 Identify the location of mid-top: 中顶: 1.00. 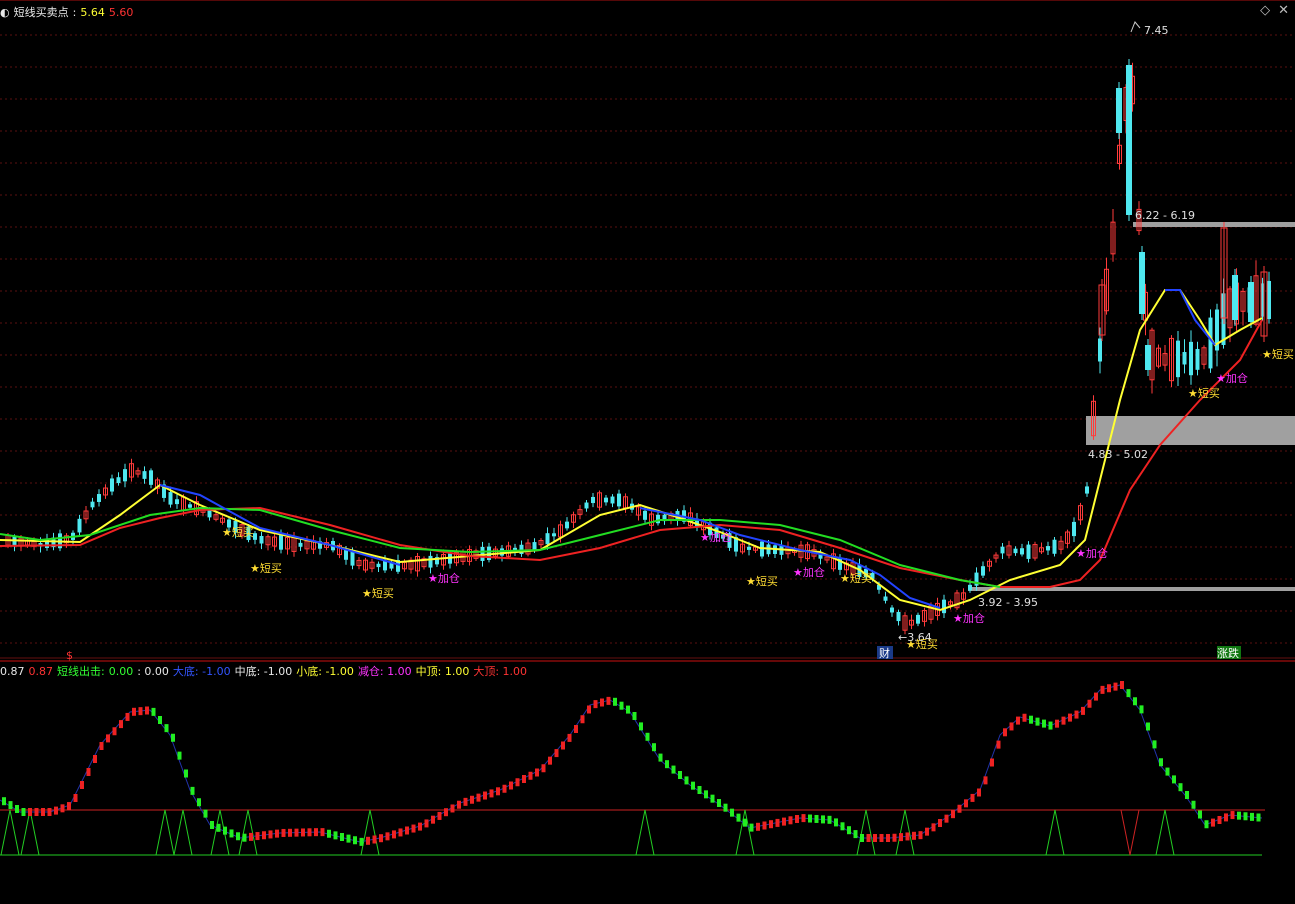
(442, 671).